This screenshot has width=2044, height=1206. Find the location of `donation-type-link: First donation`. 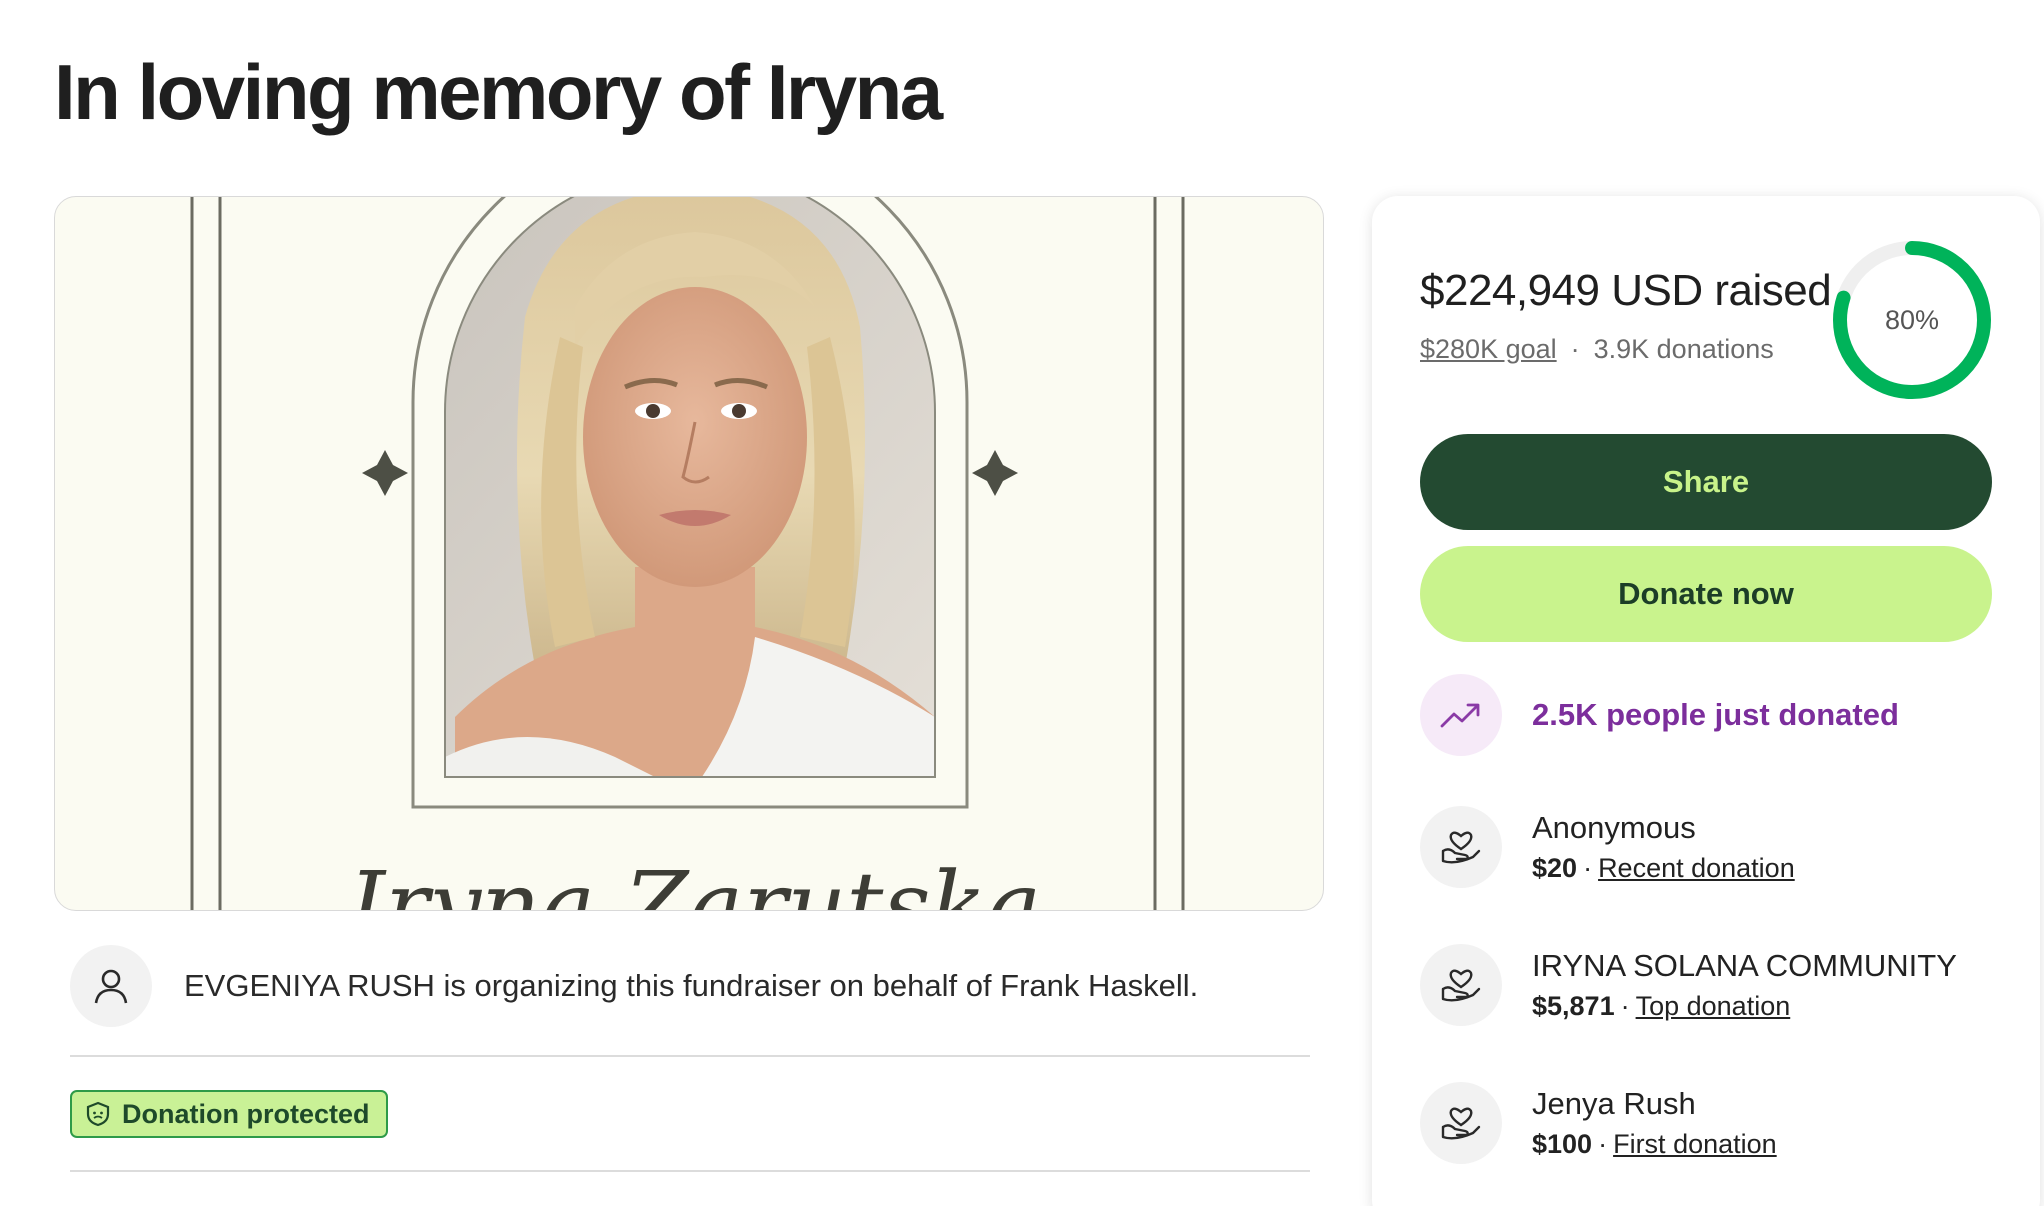

donation-type-link: First donation is located at coordinates (1695, 1144).